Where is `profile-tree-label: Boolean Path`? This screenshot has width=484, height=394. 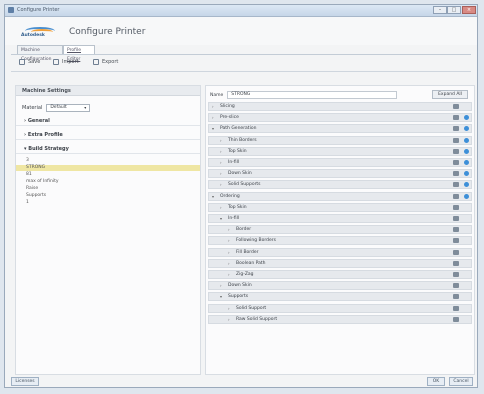
profile-tree-label: Boolean Path is located at coordinates (251, 263).